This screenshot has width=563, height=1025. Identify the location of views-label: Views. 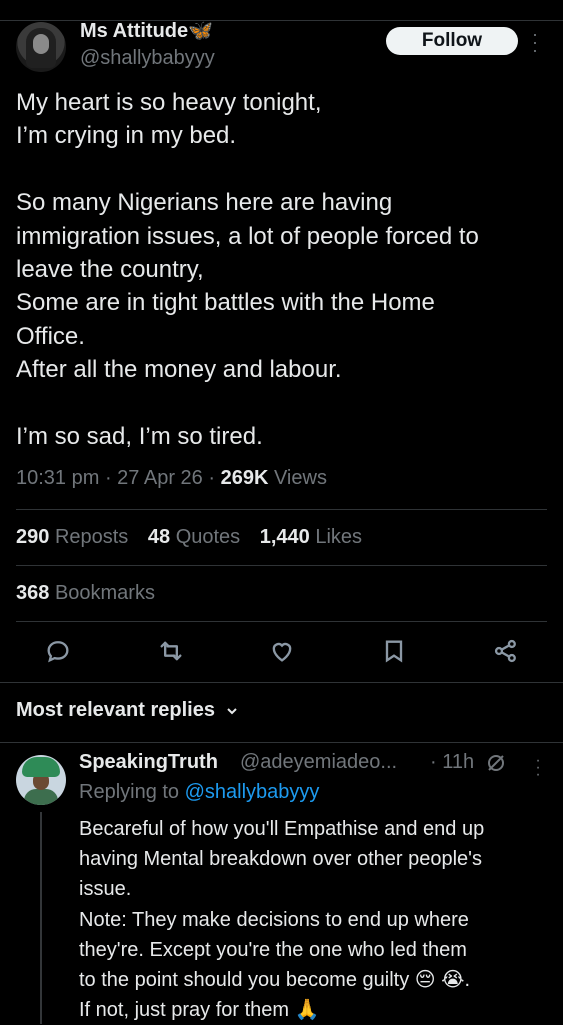
(300, 478).